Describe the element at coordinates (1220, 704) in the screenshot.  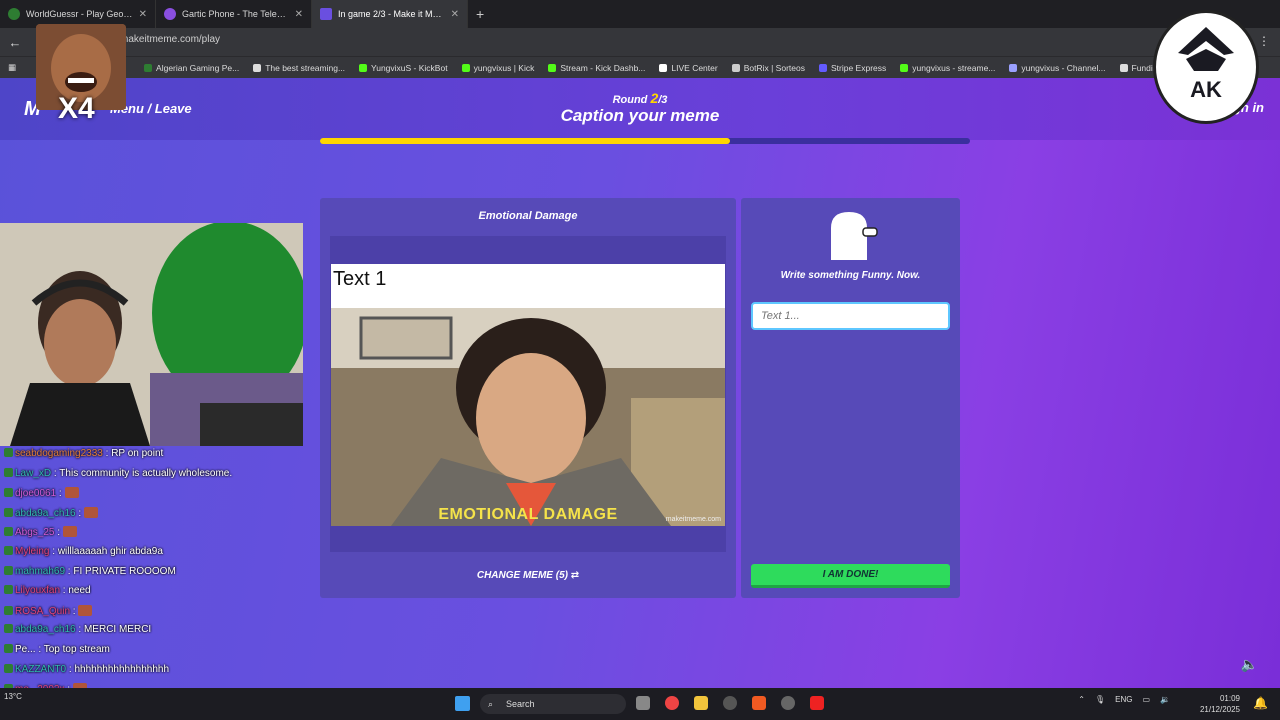
I see `clock: 01:09 21/12/2025` at that location.